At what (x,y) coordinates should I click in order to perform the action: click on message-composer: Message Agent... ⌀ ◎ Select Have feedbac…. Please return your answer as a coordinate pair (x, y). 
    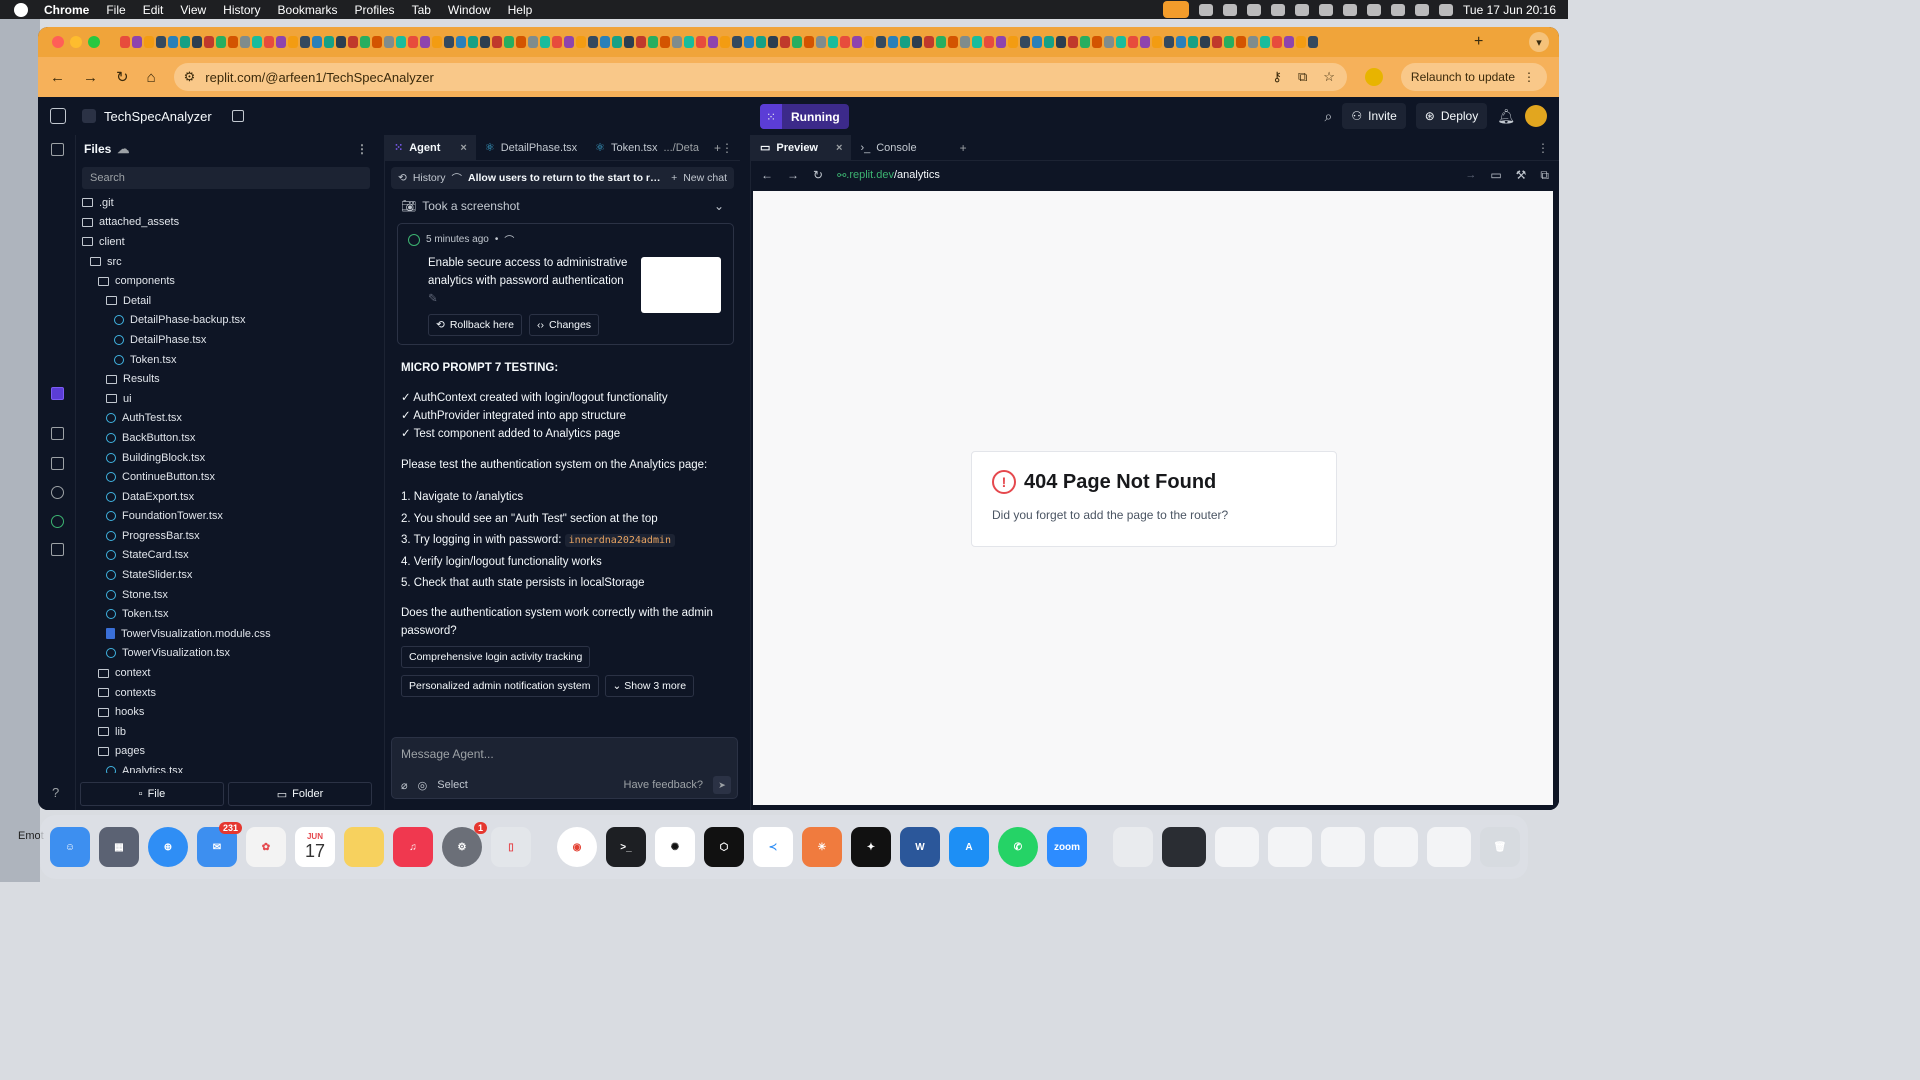
    Looking at the image, I should click on (564, 768).